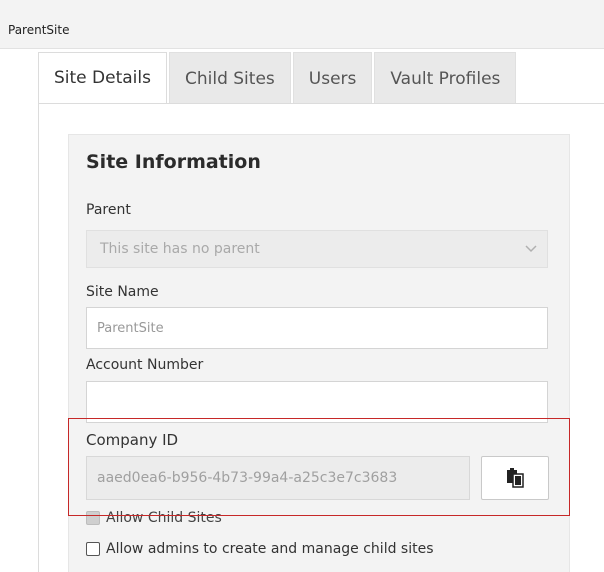  Describe the element at coordinates (145, 365) in the screenshot. I see `account-number-label: Account Number` at that location.